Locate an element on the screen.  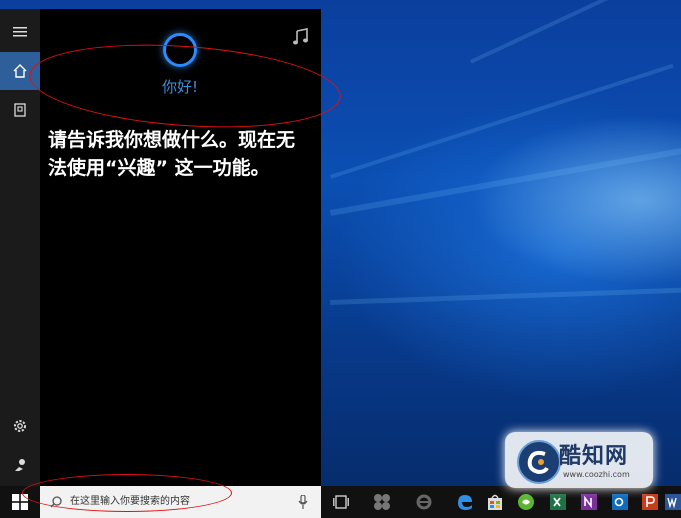
excel-button is located at coordinates (558, 502).